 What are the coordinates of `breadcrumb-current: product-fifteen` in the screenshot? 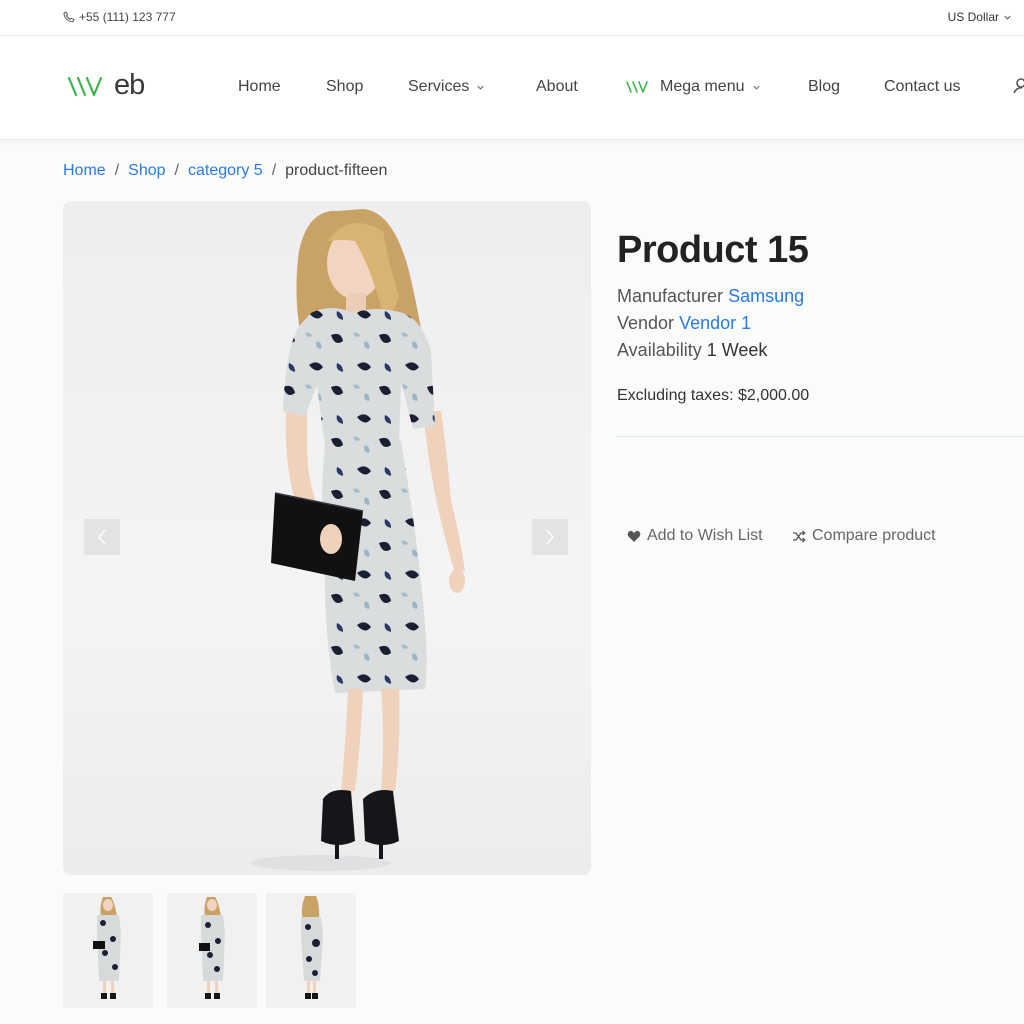 It's located at (336, 170).